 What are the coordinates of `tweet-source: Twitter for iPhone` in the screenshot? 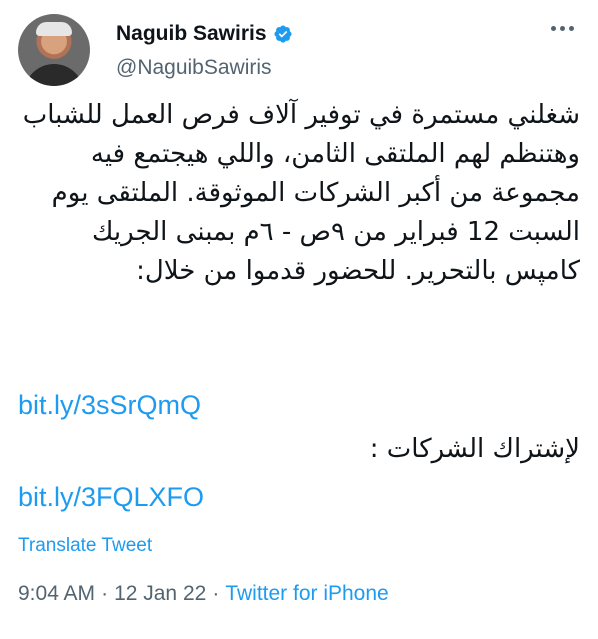 It's located at (306, 594).